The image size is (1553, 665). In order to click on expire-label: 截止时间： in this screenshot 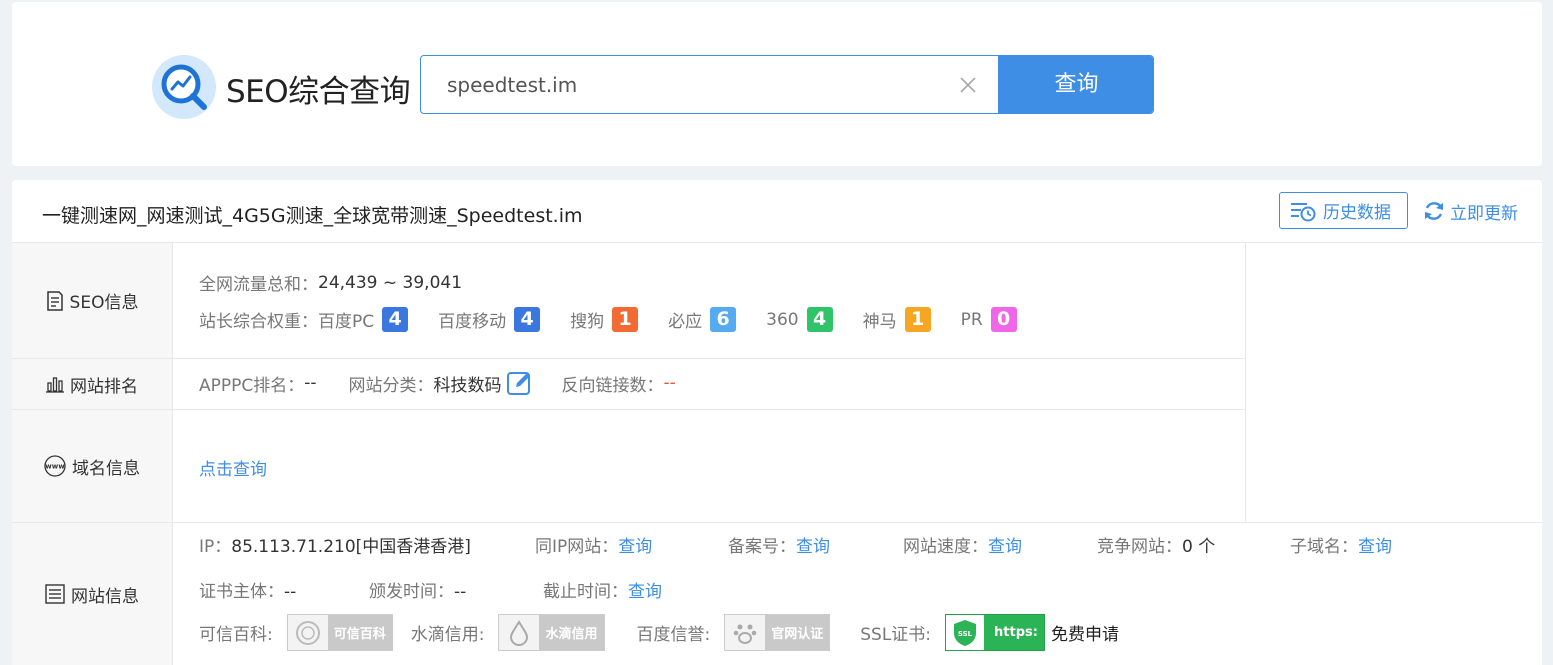, I will do `click(585, 592)`.